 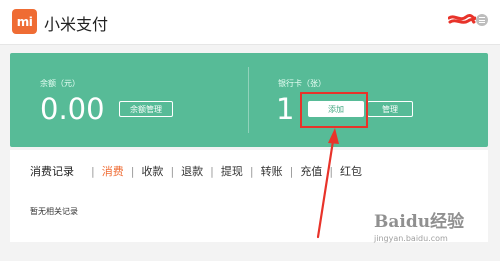 I want to click on watermark-logo: Baidu经验, so click(x=419, y=222).